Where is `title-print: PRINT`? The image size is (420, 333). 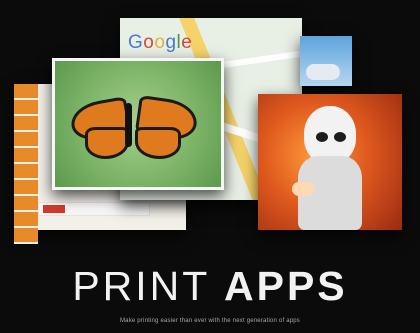 title-print: PRINT is located at coordinates (141, 286).